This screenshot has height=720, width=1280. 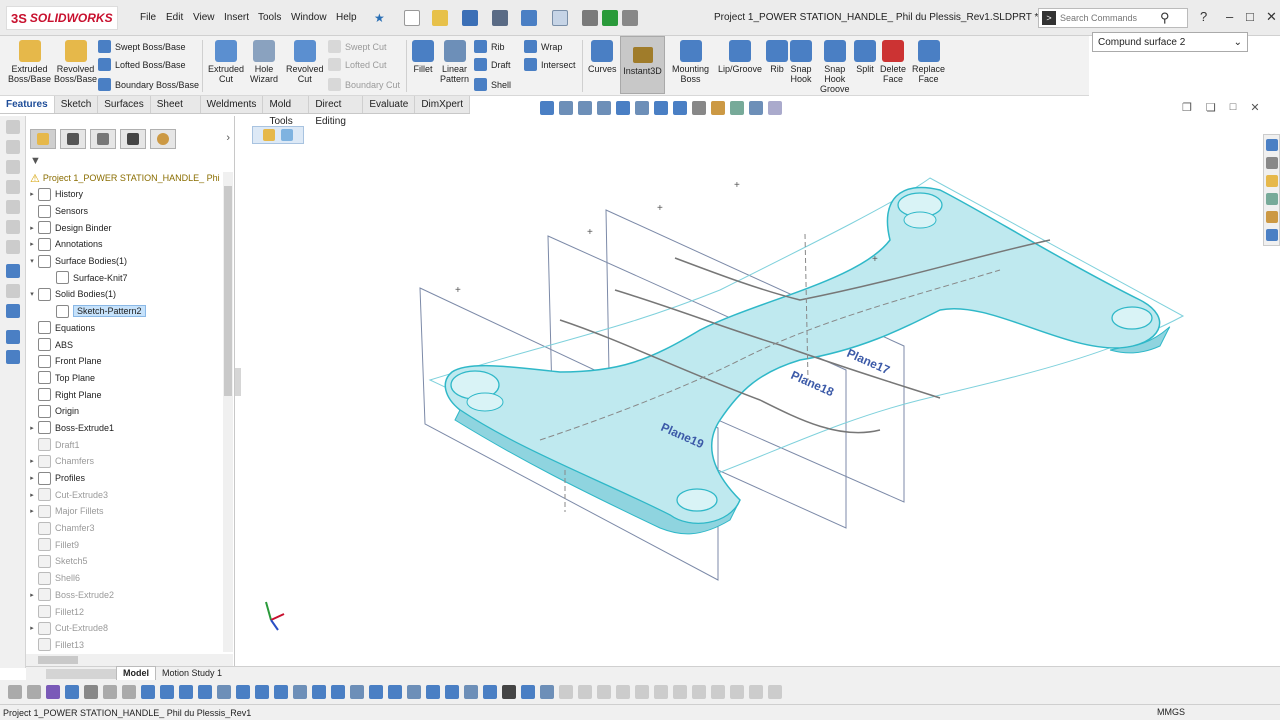 What do you see at coordinates (346, 17) in the screenshot?
I see `menu-help: Help` at bounding box center [346, 17].